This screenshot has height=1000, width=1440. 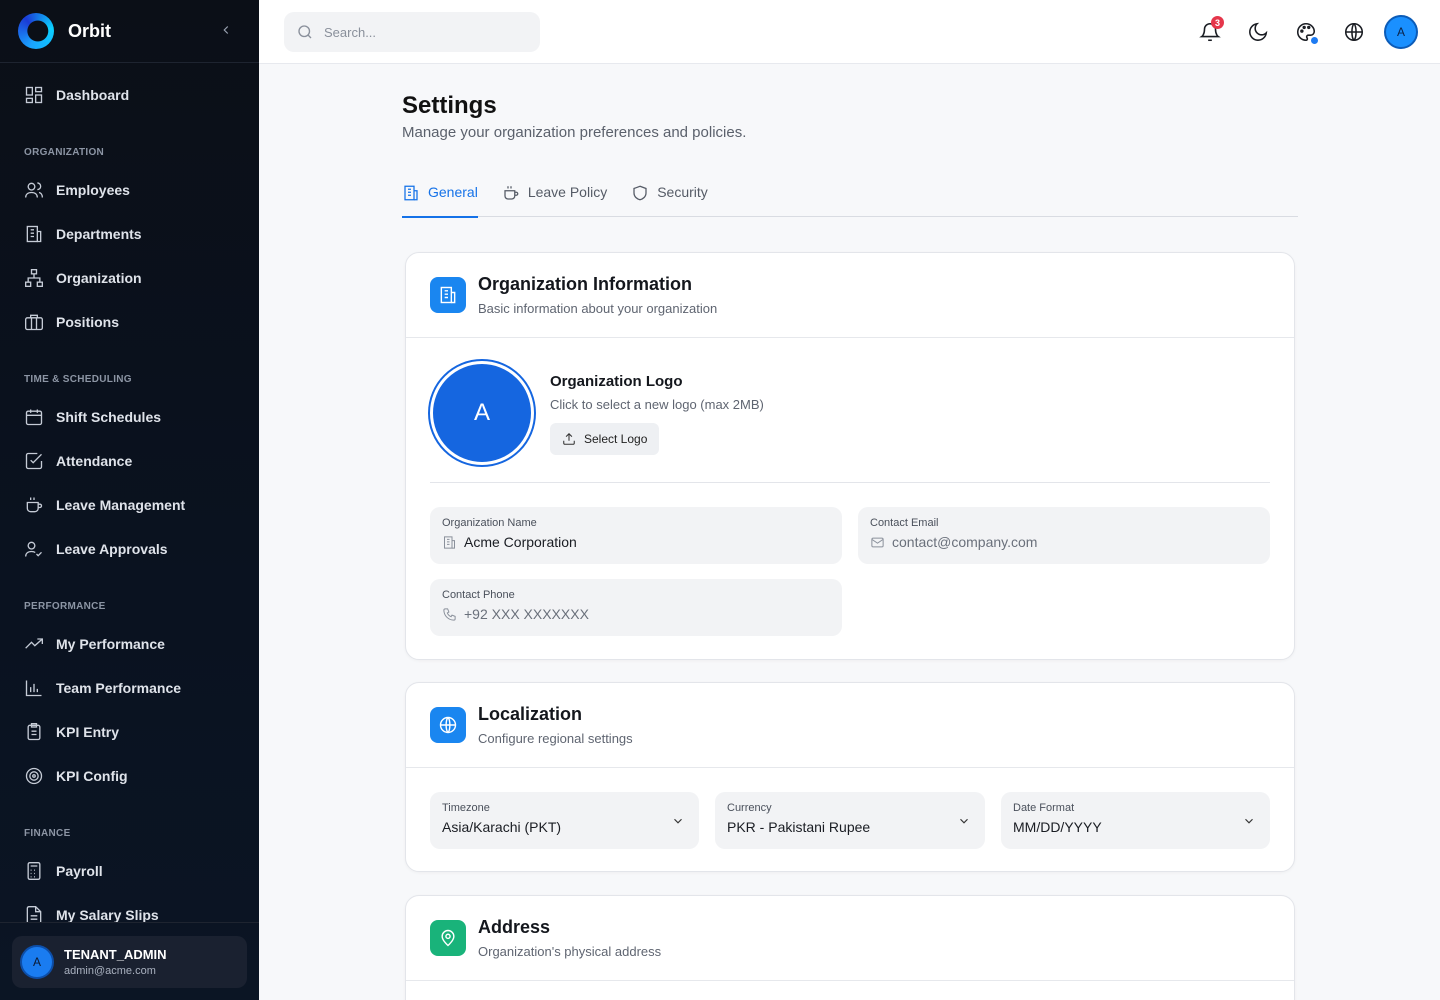 What do you see at coordinates (1401, 32) in the screenshot?
I see `user-avatar-button: A` at bounding box center [1401, 32].